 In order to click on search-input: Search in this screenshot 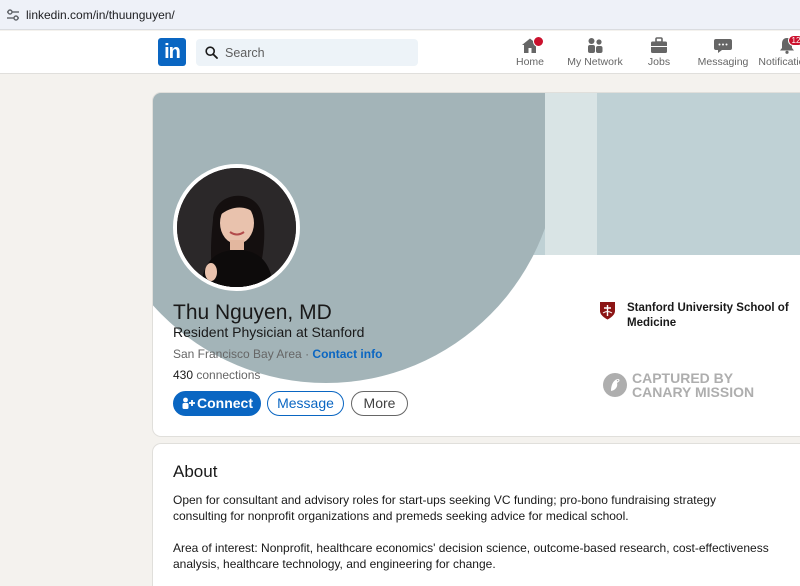, I will do `click(307, 52)`.